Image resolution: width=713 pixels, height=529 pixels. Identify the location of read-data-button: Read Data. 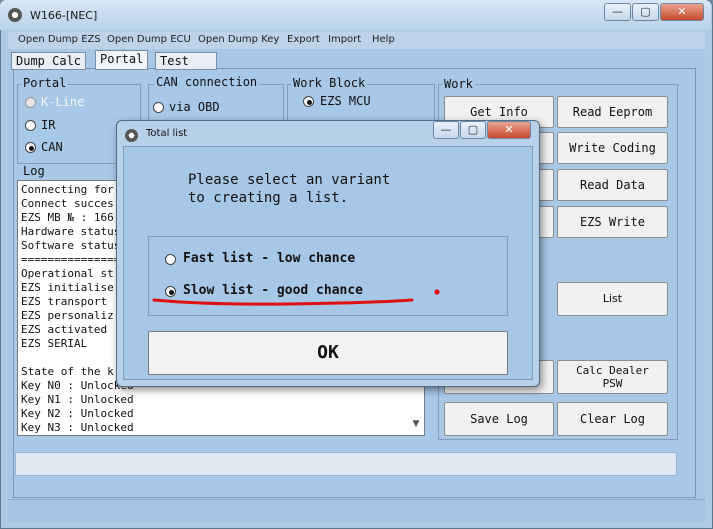
(612, 185).